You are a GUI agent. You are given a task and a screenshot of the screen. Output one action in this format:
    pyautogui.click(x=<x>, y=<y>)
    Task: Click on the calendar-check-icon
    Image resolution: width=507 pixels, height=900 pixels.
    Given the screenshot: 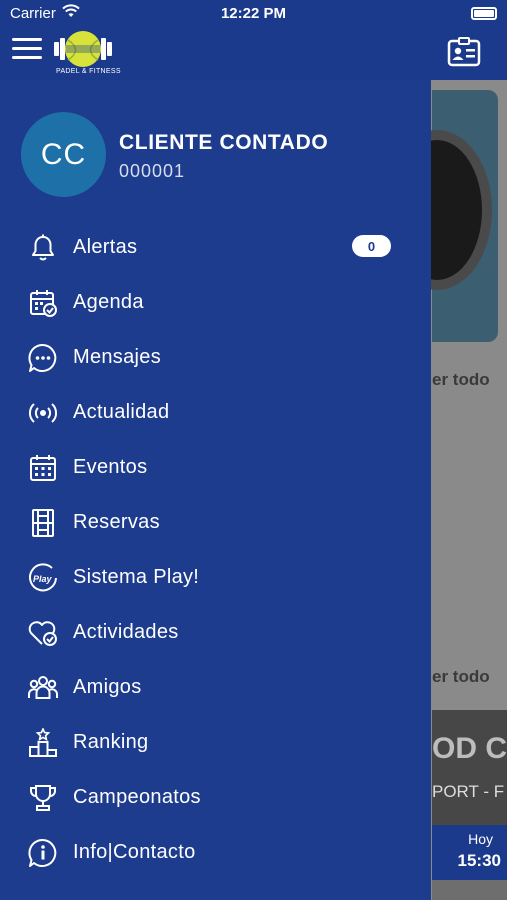 What is the action you would take?
    pyautogui.click(x=43, y=303)
    